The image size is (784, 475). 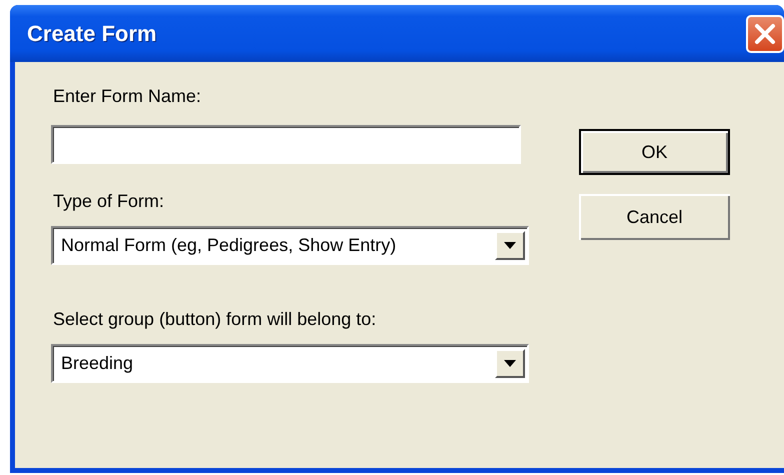 I want to click on window-title: Create Form, so click(x=92, y=33).